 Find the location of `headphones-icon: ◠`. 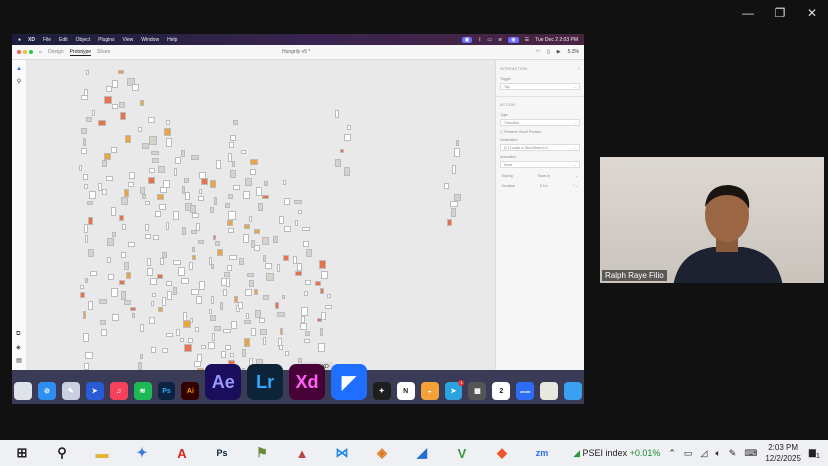

headphones-icon: ◠ is located at coordinates (538, 52).